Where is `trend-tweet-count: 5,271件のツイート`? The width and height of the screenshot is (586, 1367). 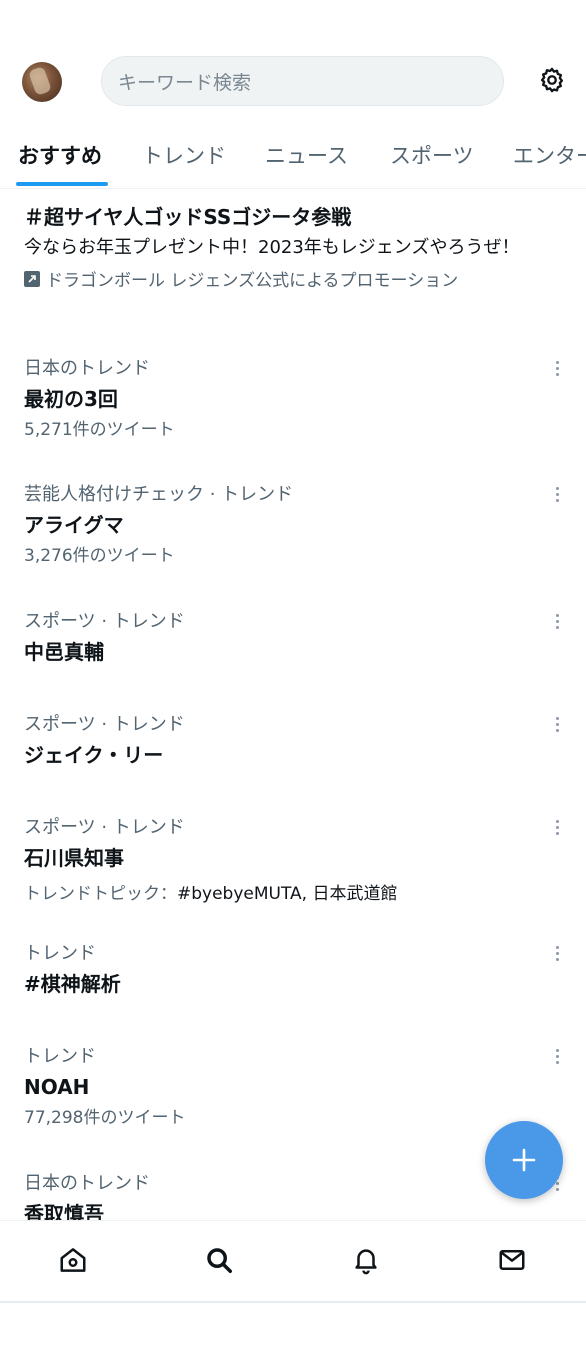 trend-tweet-count: 5,271件のツイート is located at coordinates (99, 430).